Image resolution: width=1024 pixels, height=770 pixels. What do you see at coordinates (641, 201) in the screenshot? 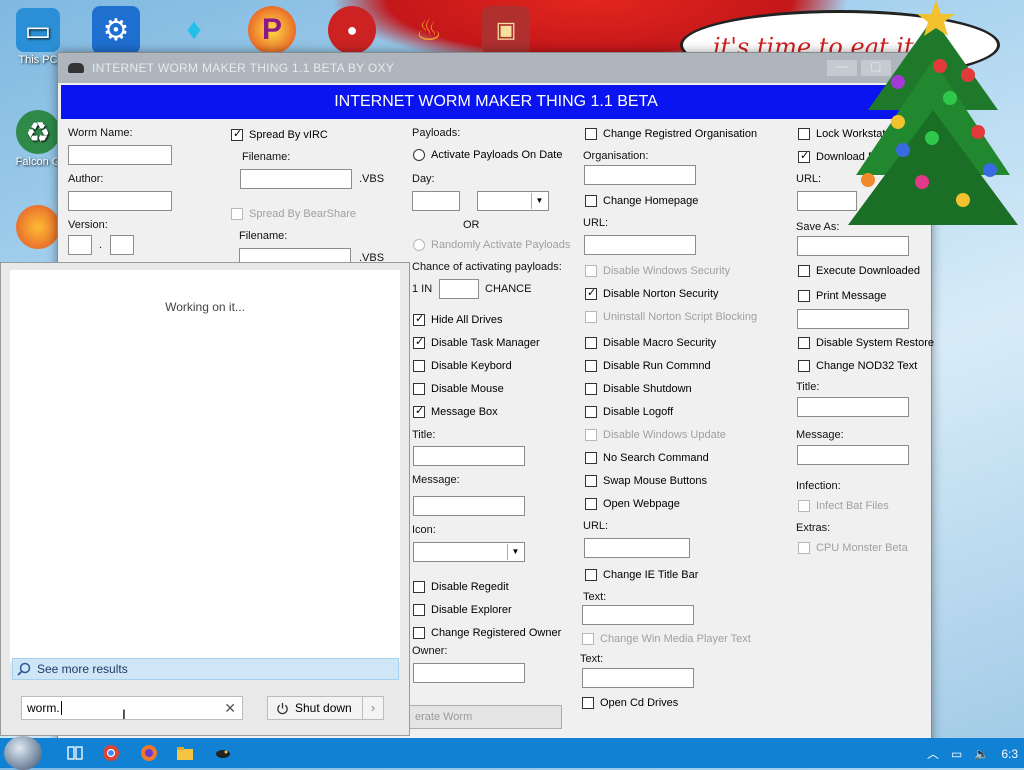
I see `change-homepage-checkbox: Change Homepage` at bounding box center [641, 201].